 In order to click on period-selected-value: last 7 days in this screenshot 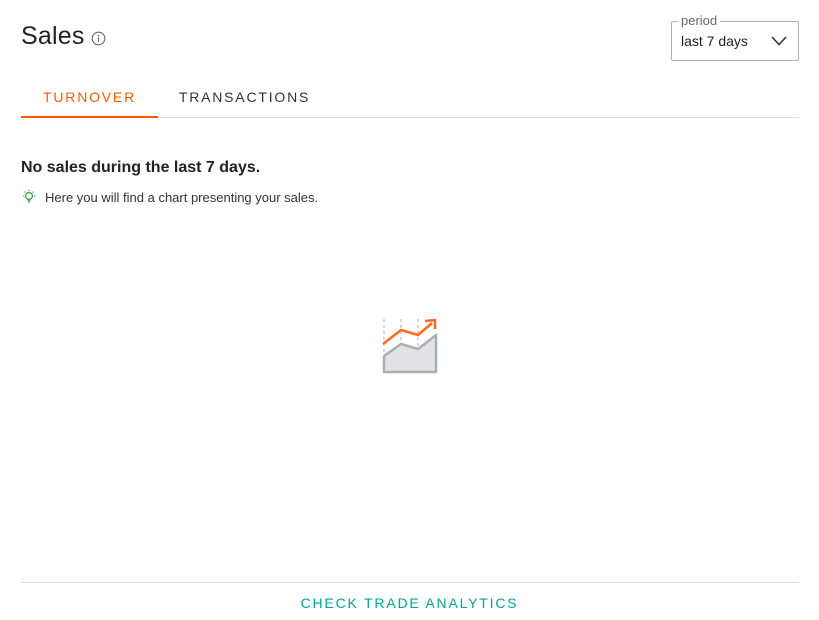, I will do `click(714, 41)`.